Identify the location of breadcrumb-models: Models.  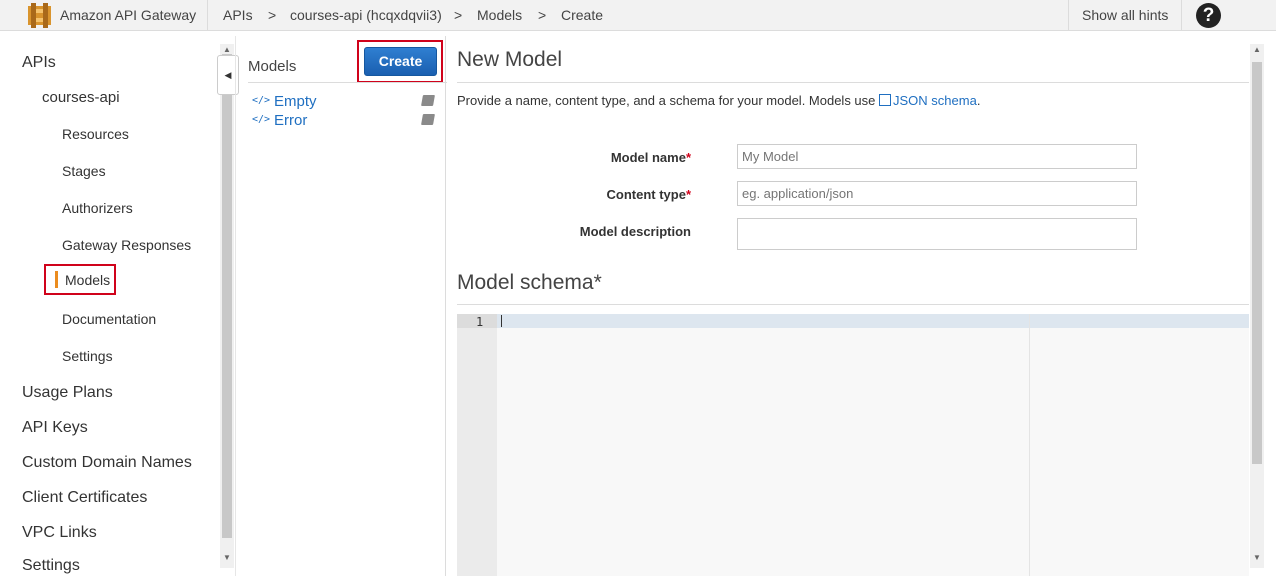
(499, 15).